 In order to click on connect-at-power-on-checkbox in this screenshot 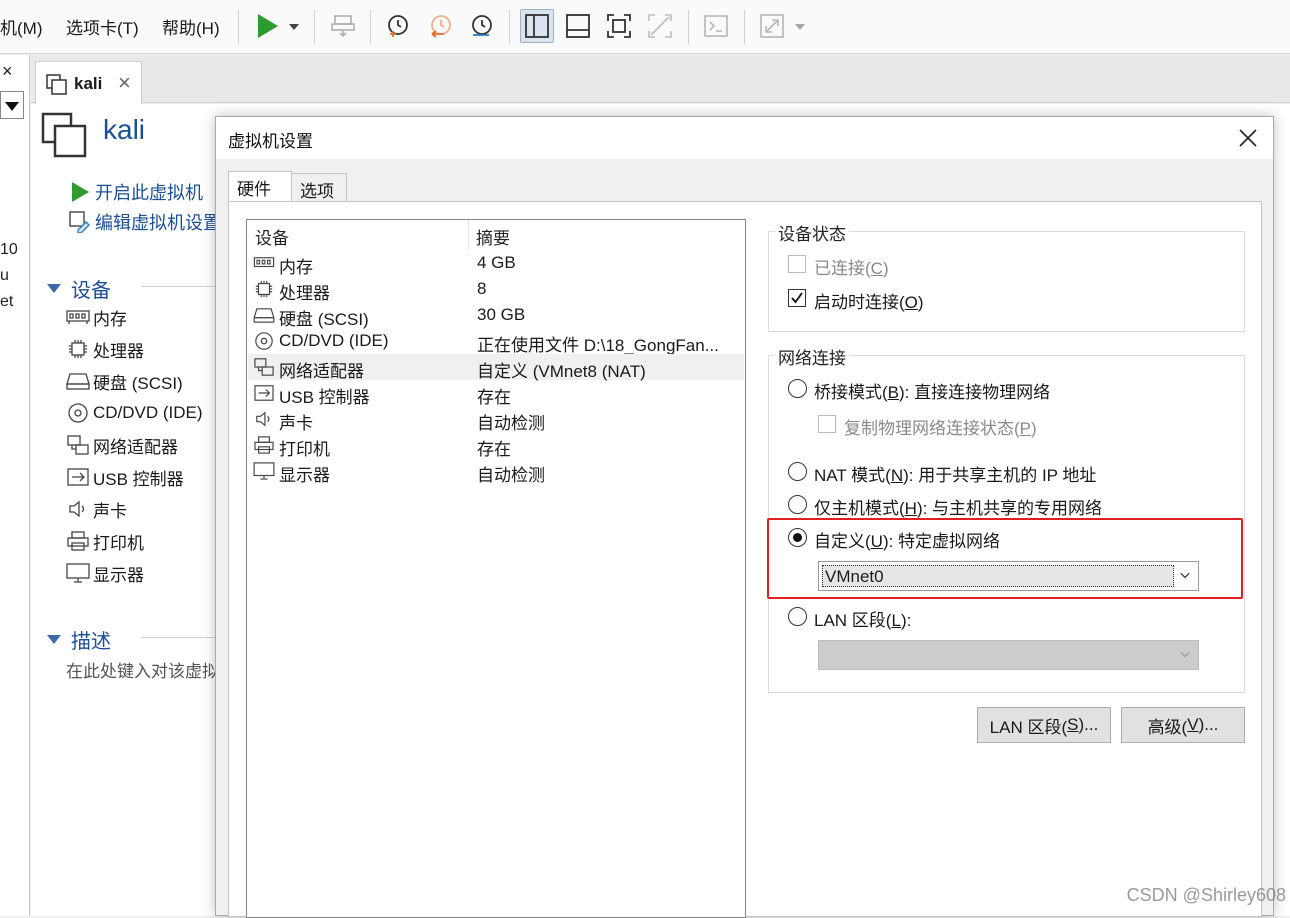, I will do `click(797, 298)`.